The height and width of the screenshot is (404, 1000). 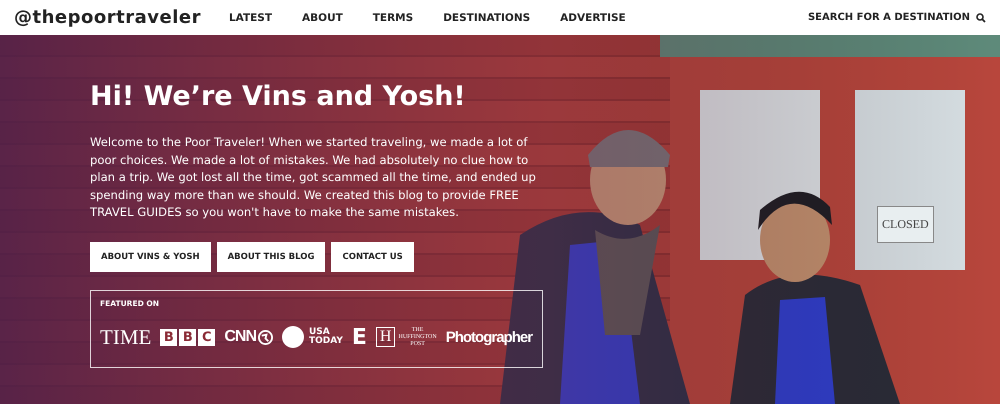 What do you see at coordinates (489, 337) in the screenshot?
I see `photographer-logo: Photographer` at bounding box center [489, 337].